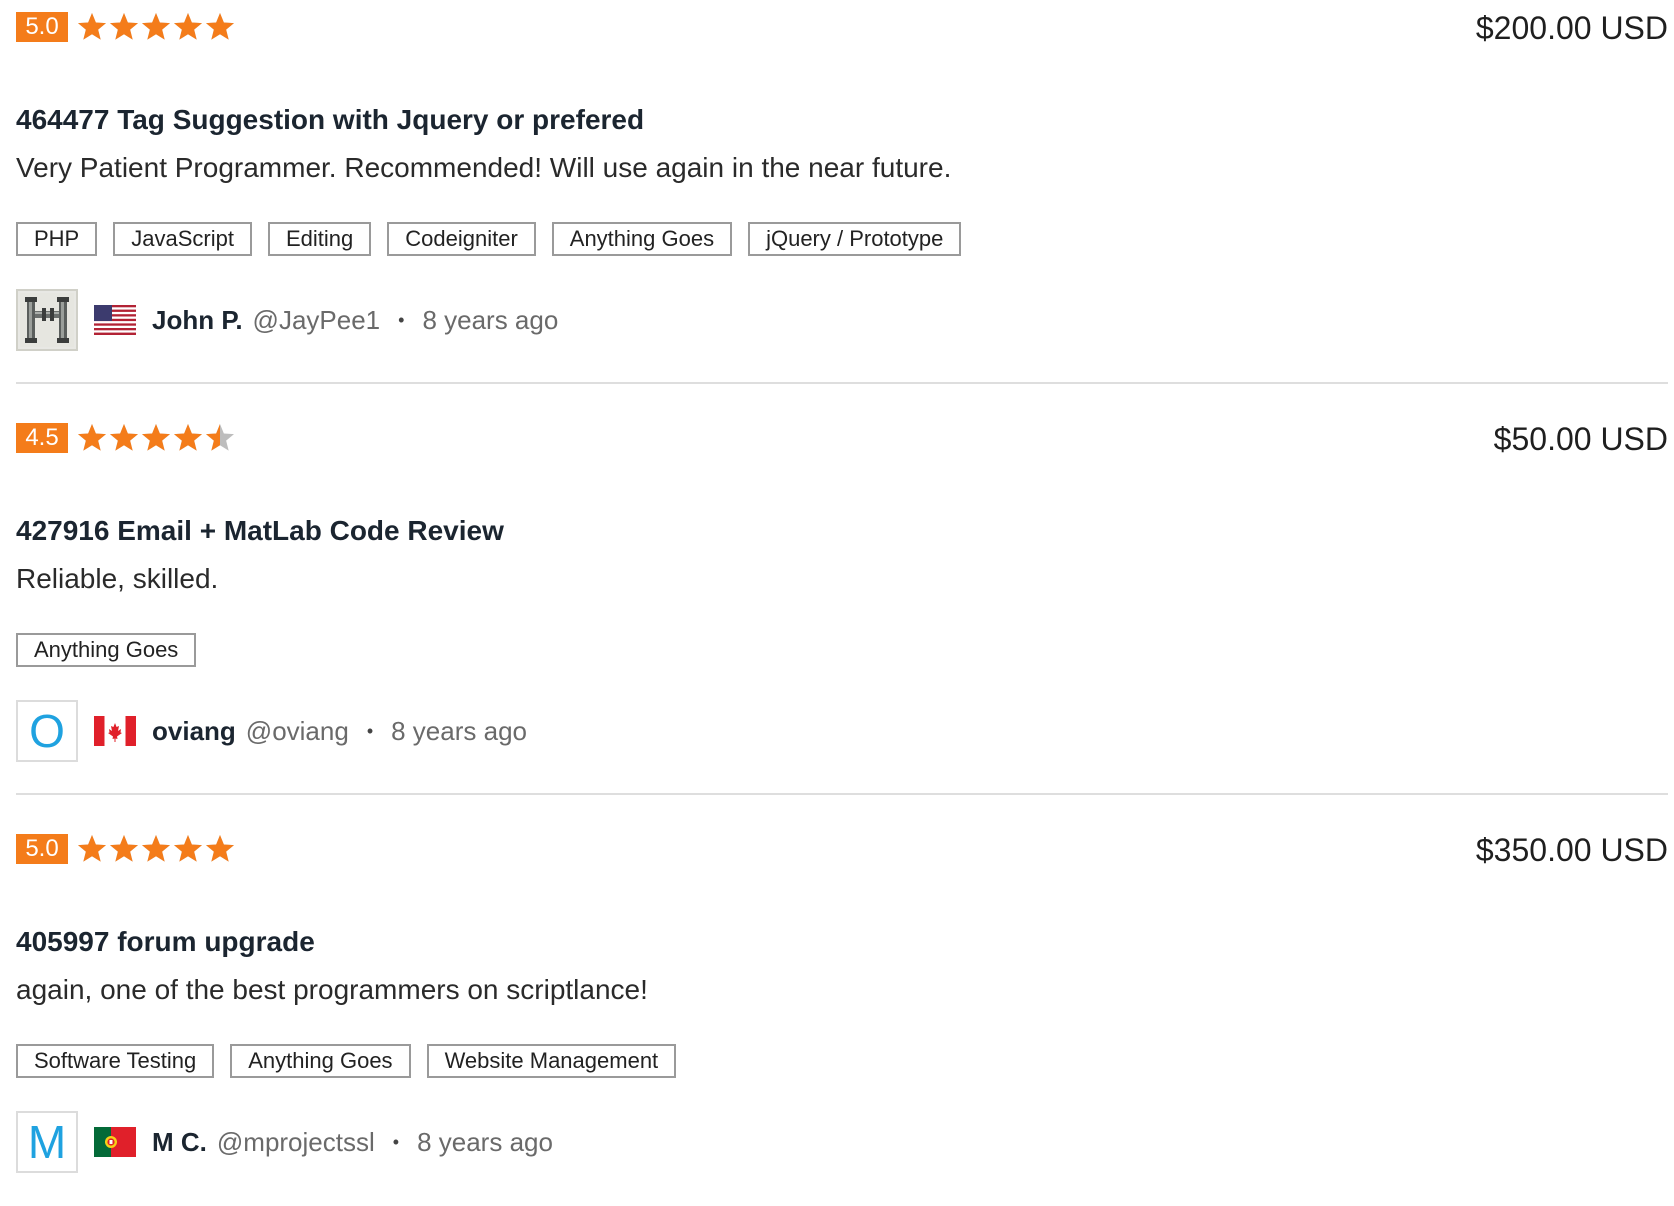 The image size is (1674, 1206). I want to click on review-title: 427916 Email + MatLab Code Review, so click(260, 531).